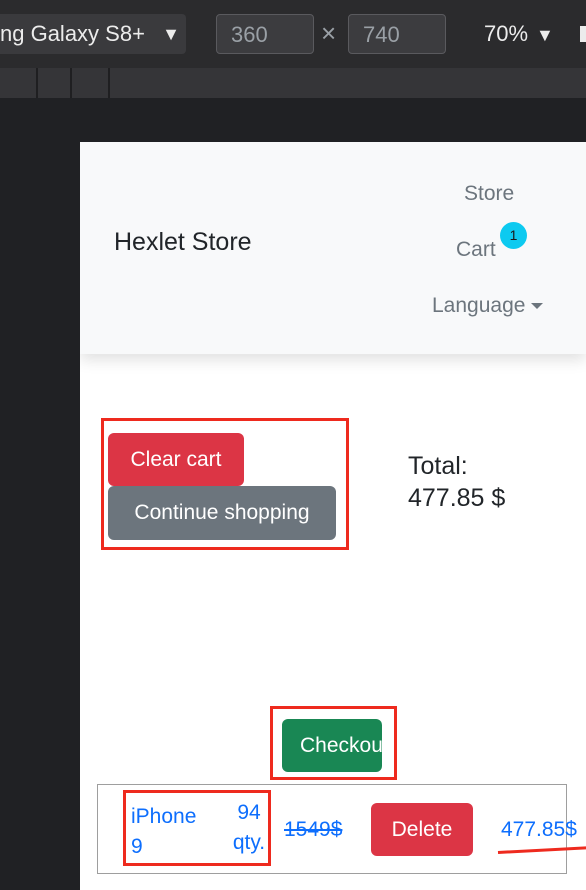  Describe the element at coordinates (479, 305) in the screenshot. I see `language-label: Language` at that location.